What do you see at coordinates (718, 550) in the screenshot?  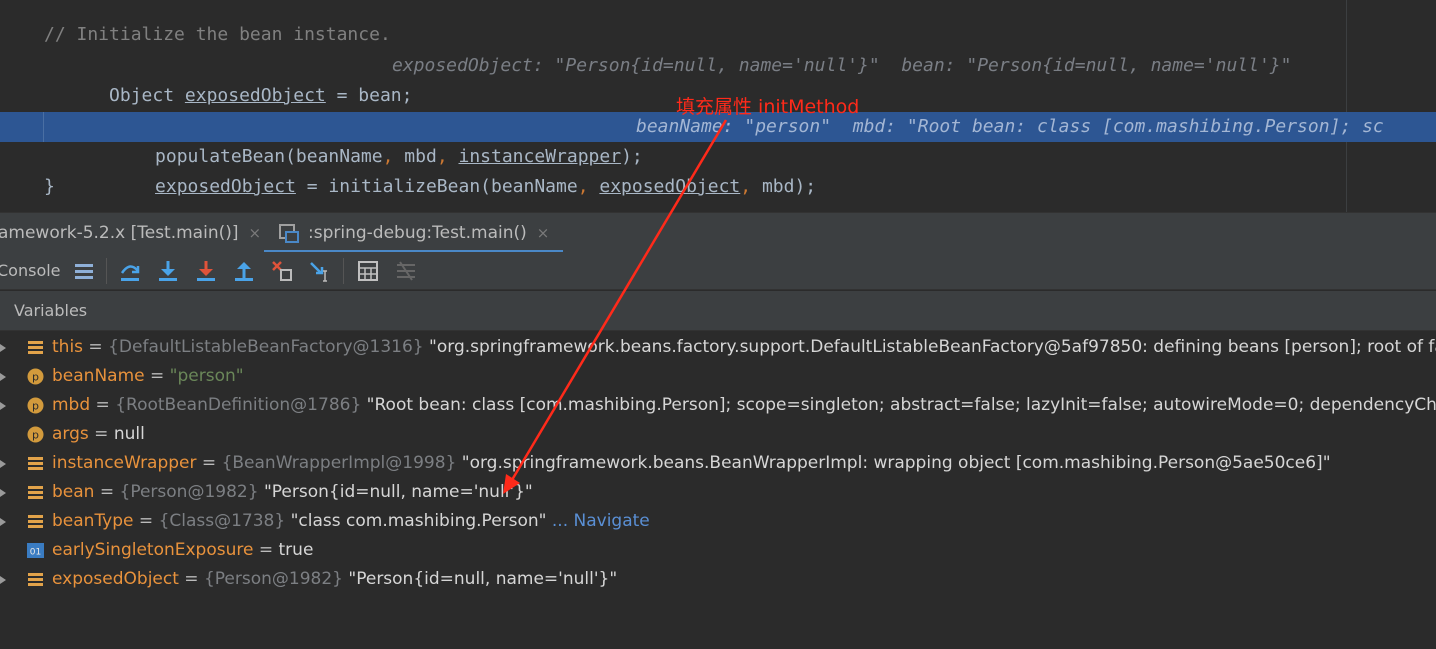 I see `variable-row: 01 earlySingletonExposure = true` at bounding box center [718, 550].